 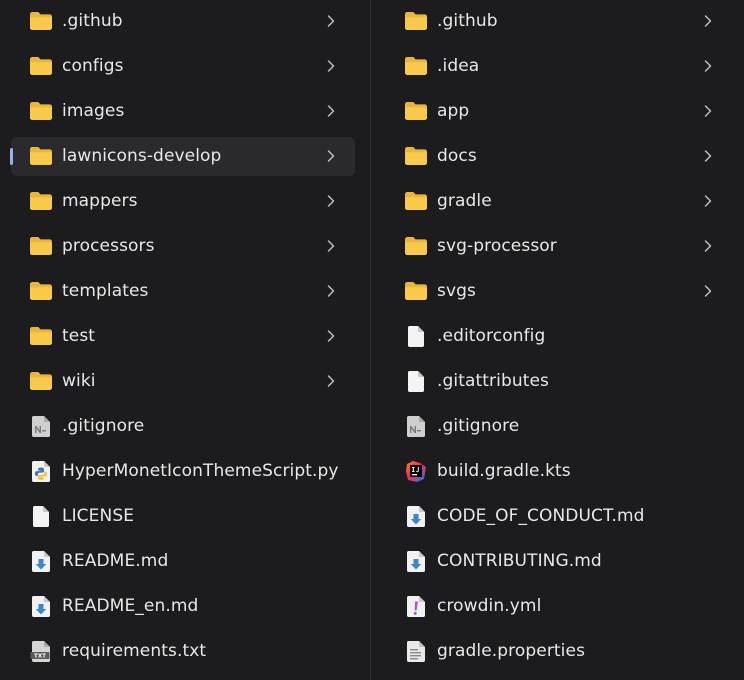 What do you see at coordinates (41, 651) in the screenshot?
I see `text-file-icon: TXT` at bounding box center [41, 651].